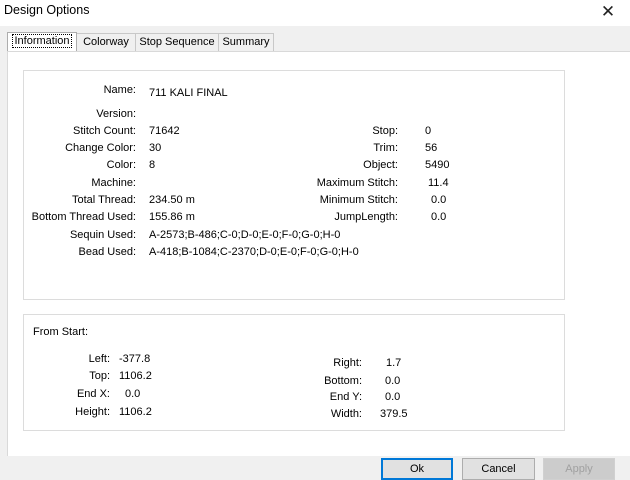 The height and width of the screenshot is (480, 630). Describe the element at coordinates (579, 469) in the screenshot. I see `apply-button: Apply` at that location.